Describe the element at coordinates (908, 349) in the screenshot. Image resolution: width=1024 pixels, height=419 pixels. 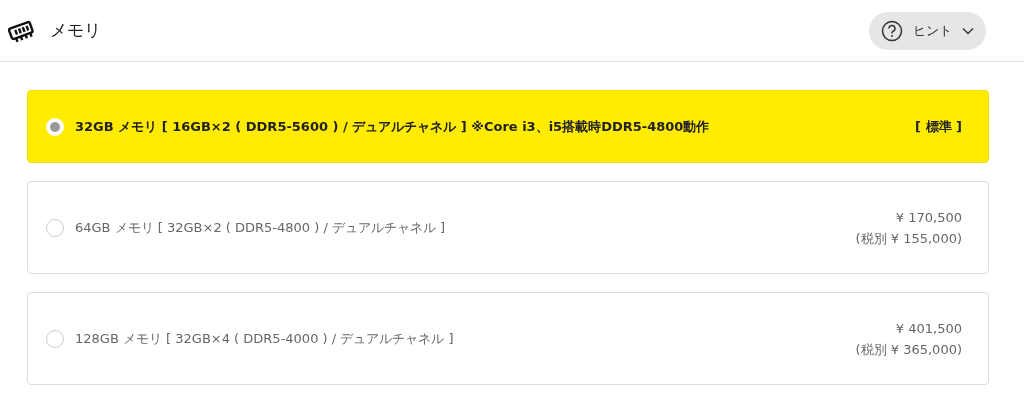
I see `price-excluding-tax: (税別 ¥ 365,000)` at that location.